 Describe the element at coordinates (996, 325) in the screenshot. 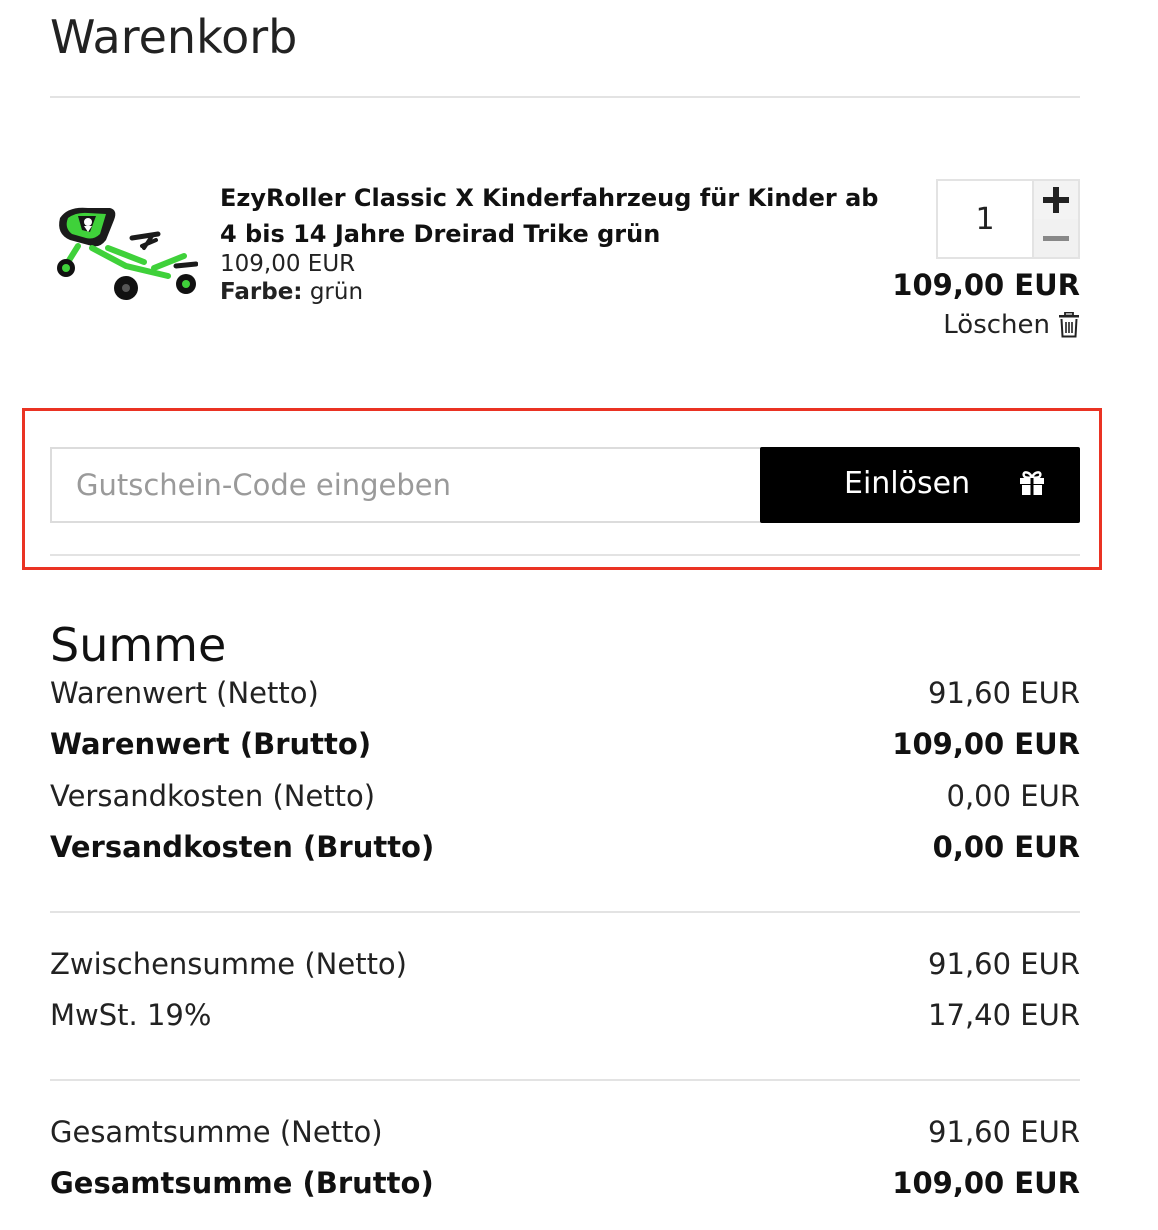

I see `delete-label: Löschen` at that location.